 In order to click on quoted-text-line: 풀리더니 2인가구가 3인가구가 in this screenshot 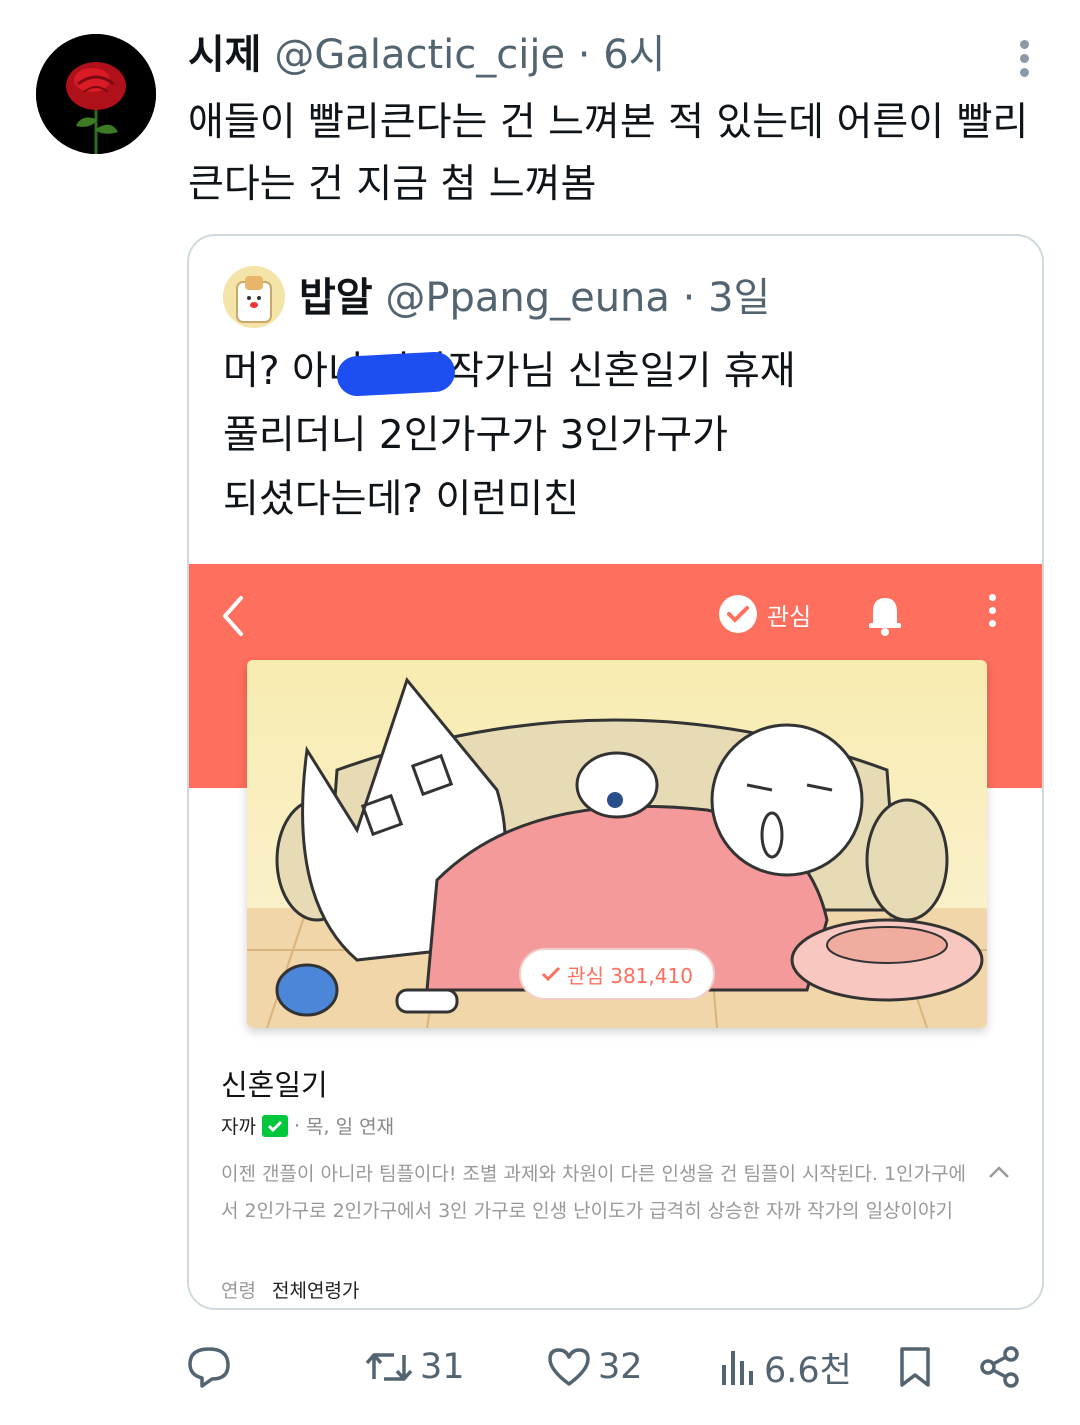, I will do `click(475, 435)`.